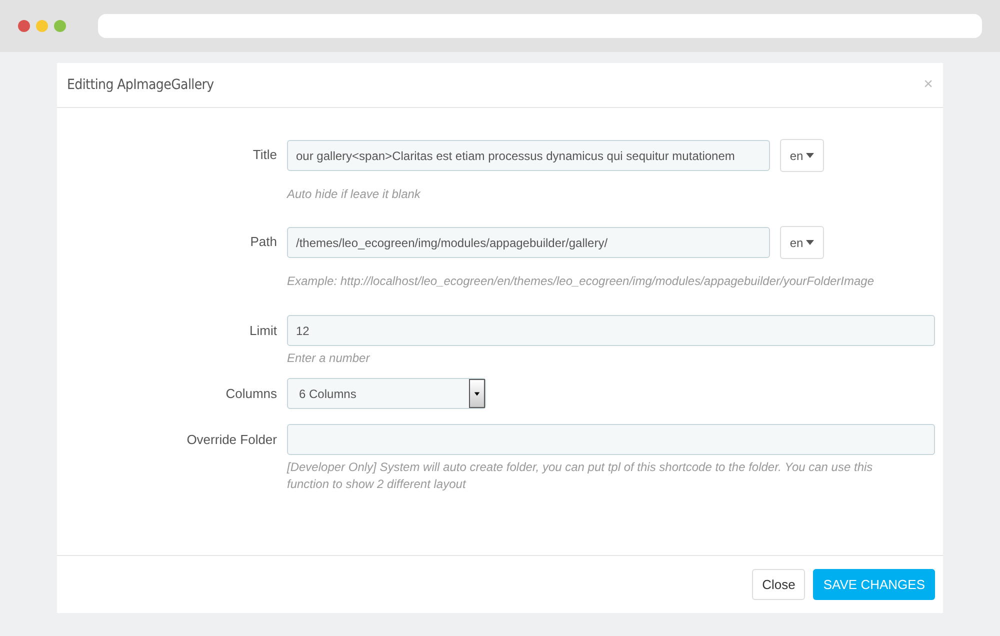  Describe the element at coordinates (24, 26) in the screenshot. I see `window-close-dot` at that location.